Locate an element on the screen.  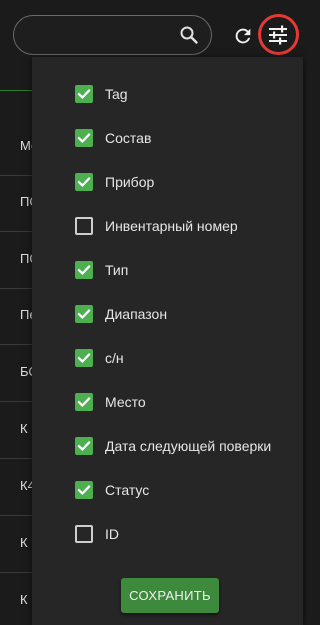
column-option-label: Инвентарный номер is located at coordinates (171, 226).